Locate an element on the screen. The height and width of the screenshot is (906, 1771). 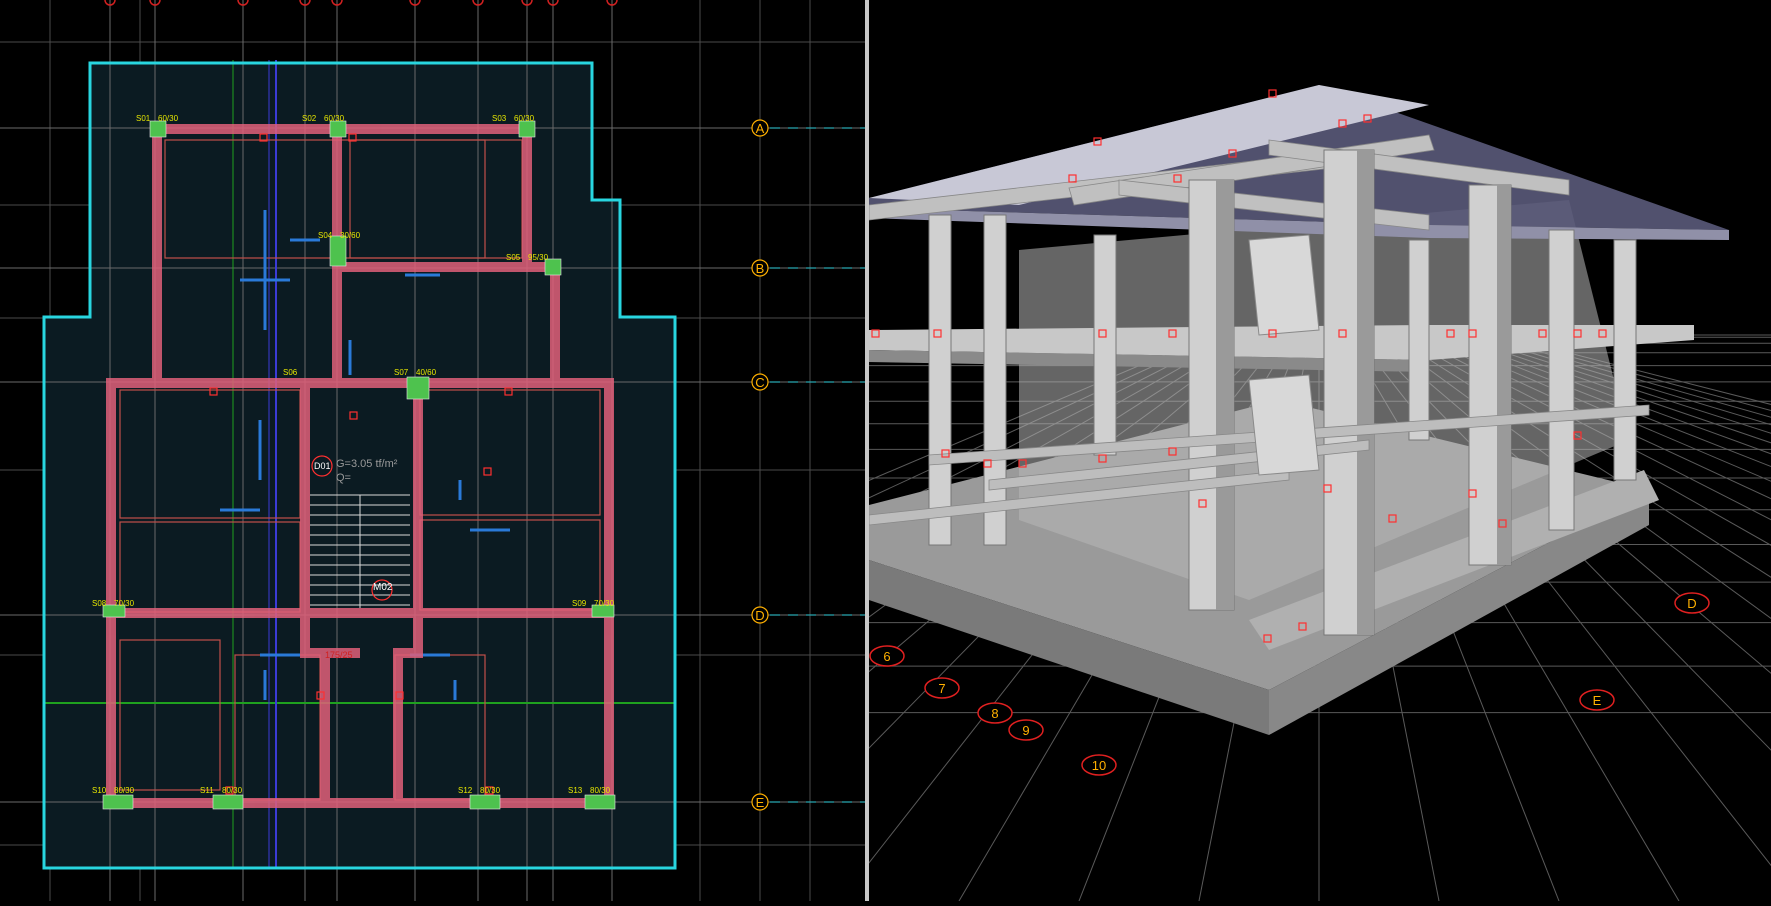
axis-label-a: A is located at coordinates (760, 128).